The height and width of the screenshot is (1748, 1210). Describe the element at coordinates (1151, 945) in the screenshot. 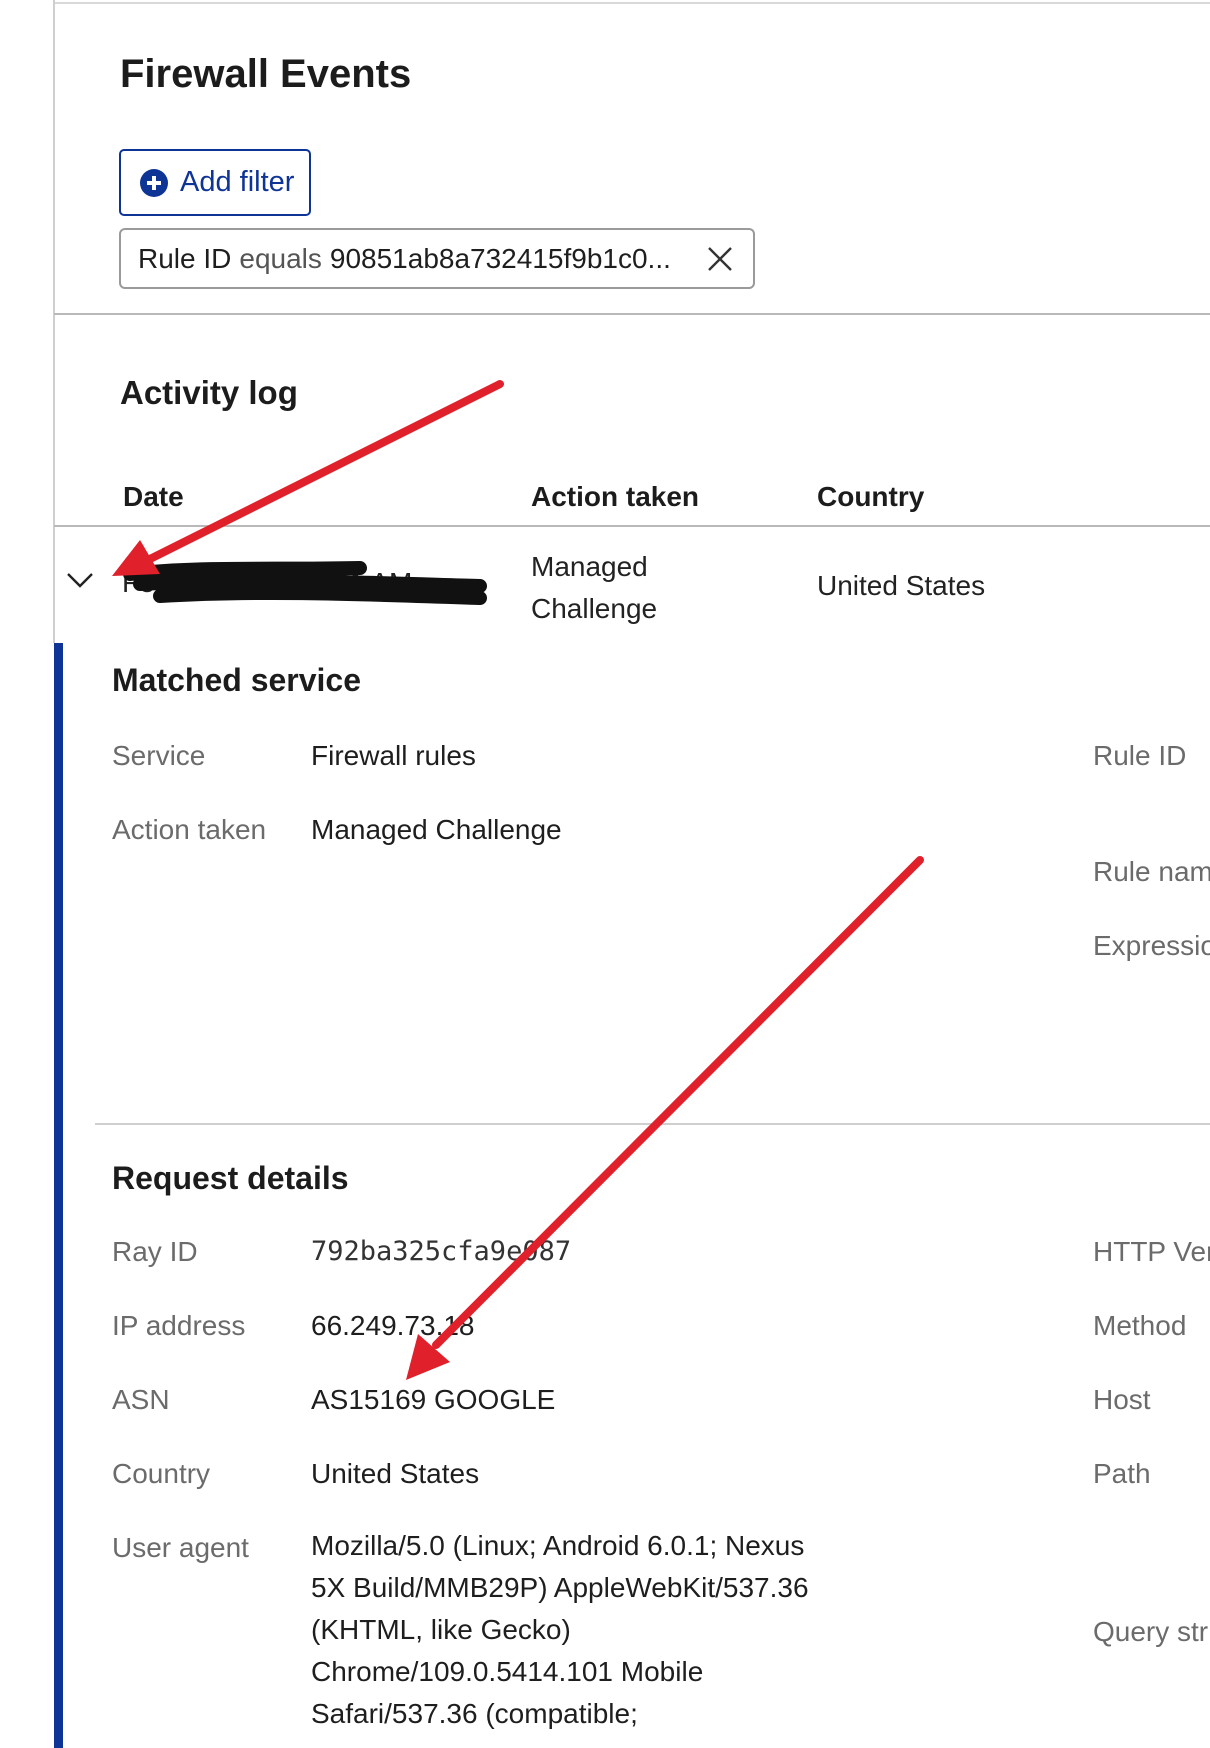

I see `expression-label: Expressio` at that location.